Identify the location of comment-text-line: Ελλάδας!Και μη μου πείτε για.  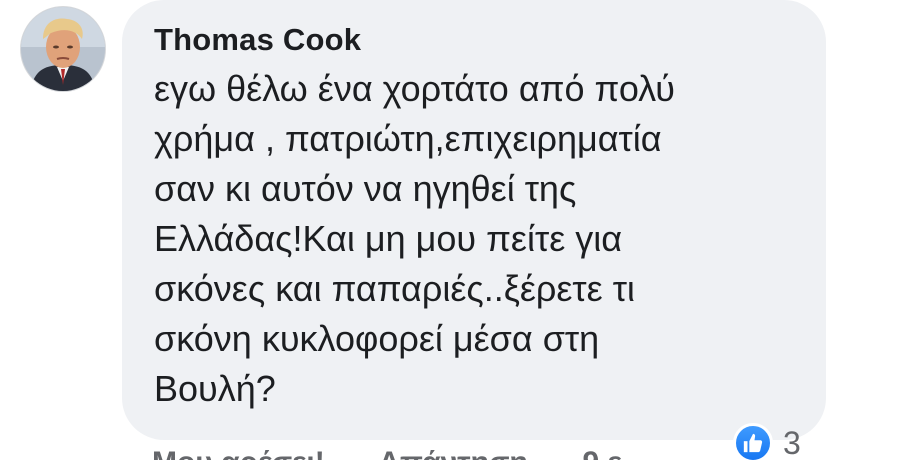
(388, 238).